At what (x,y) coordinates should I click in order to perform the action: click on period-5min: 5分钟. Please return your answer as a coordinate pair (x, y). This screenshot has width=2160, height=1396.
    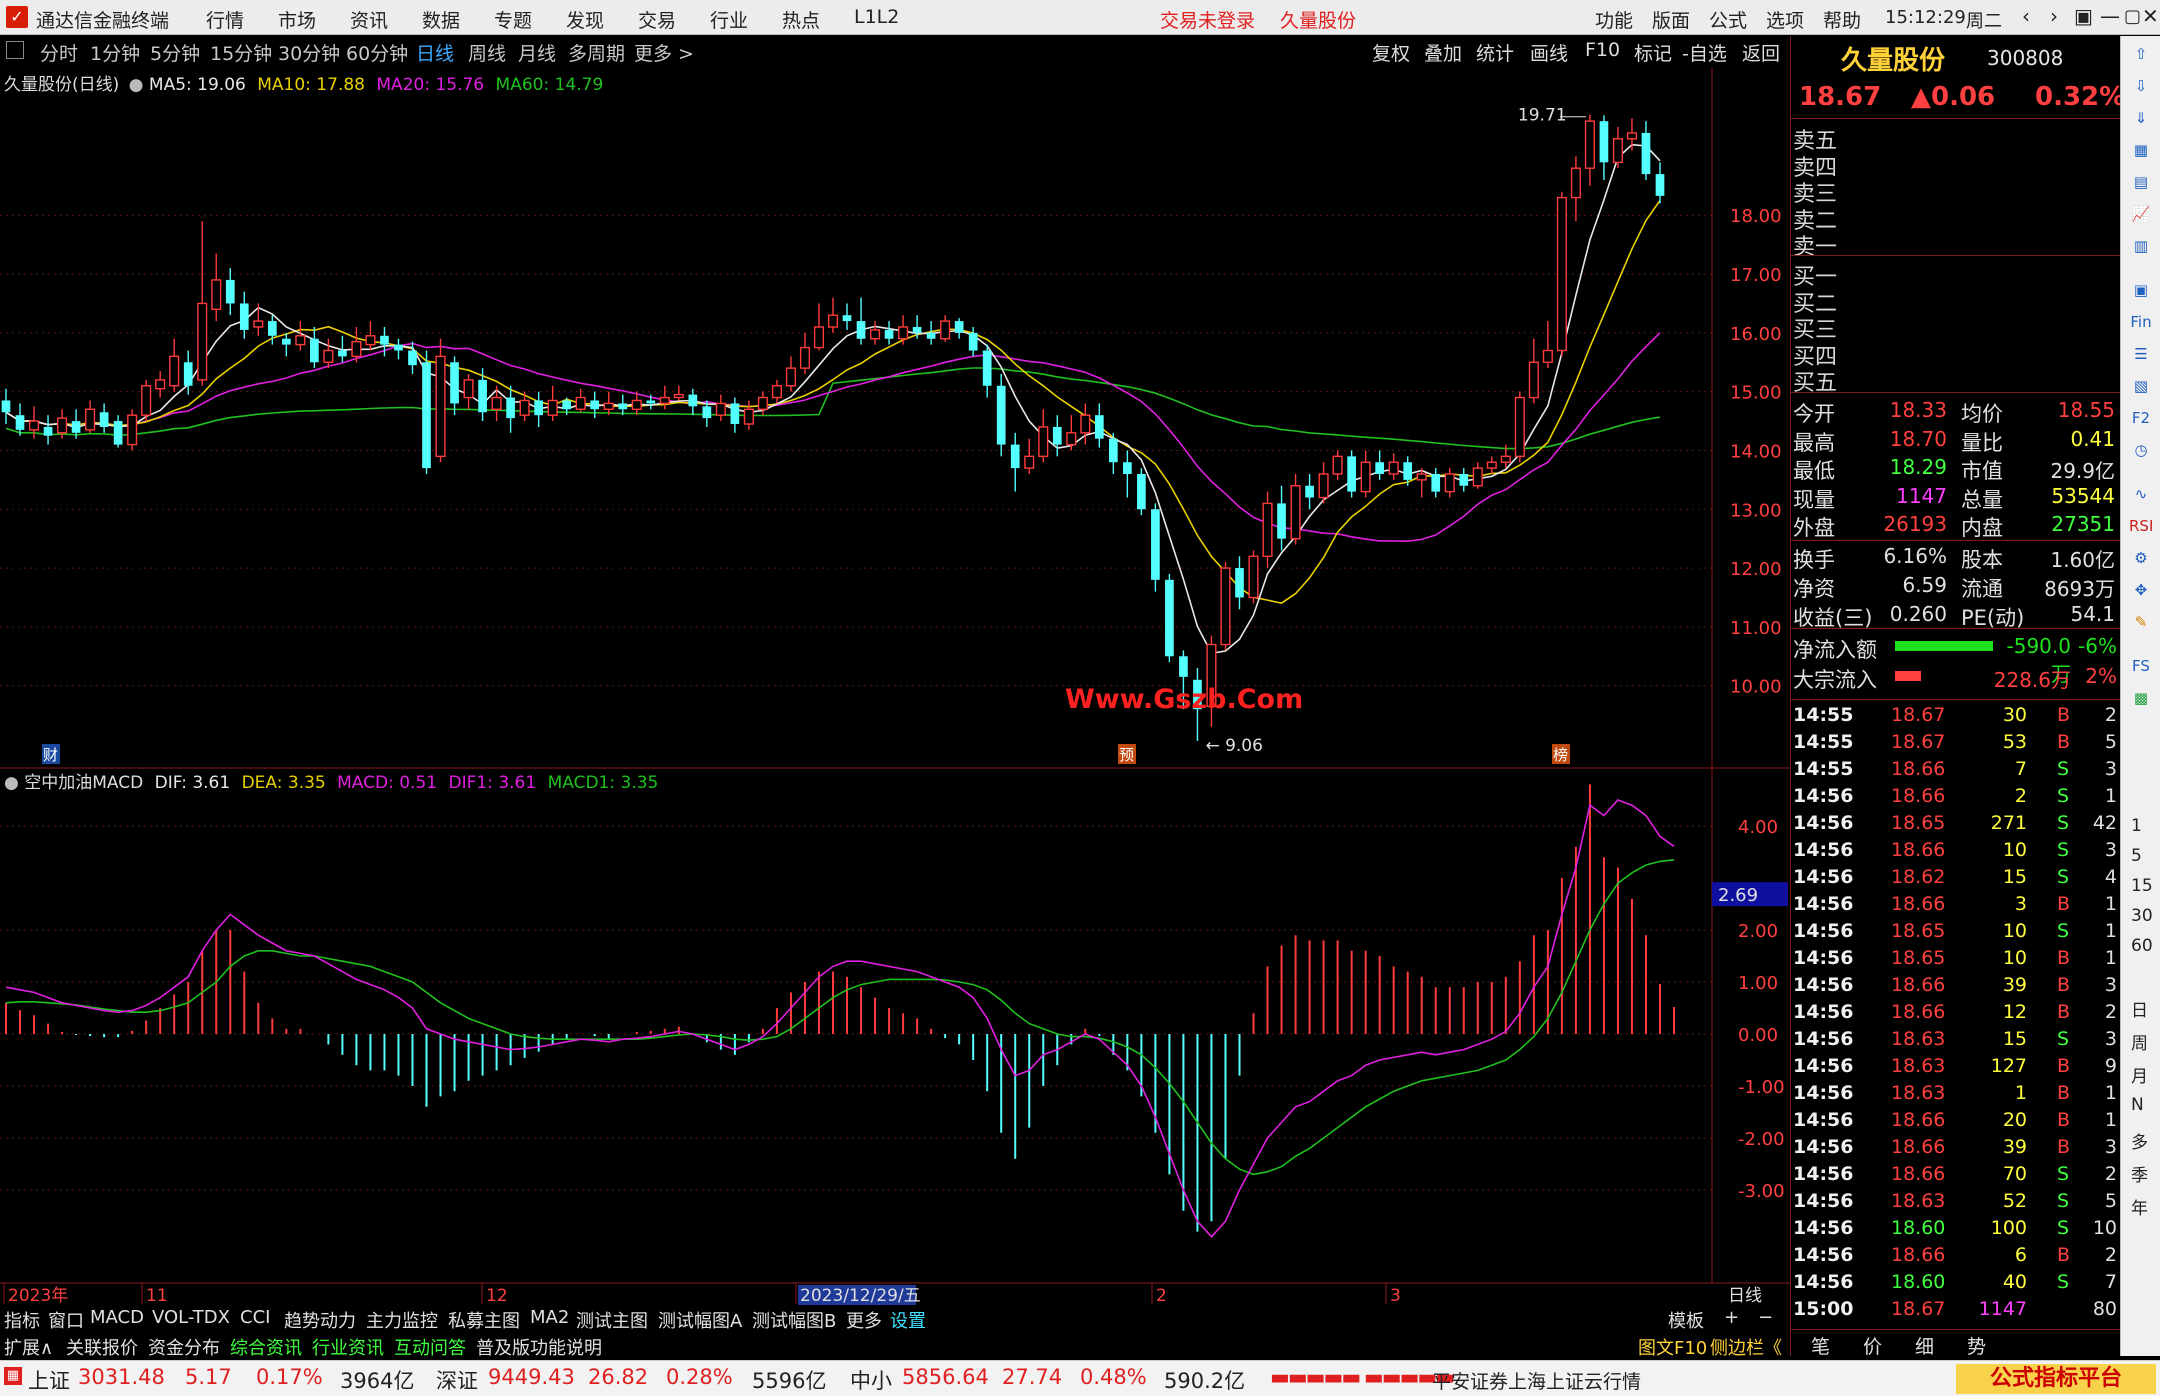
    Looking at the image, I should click on (175, 52).